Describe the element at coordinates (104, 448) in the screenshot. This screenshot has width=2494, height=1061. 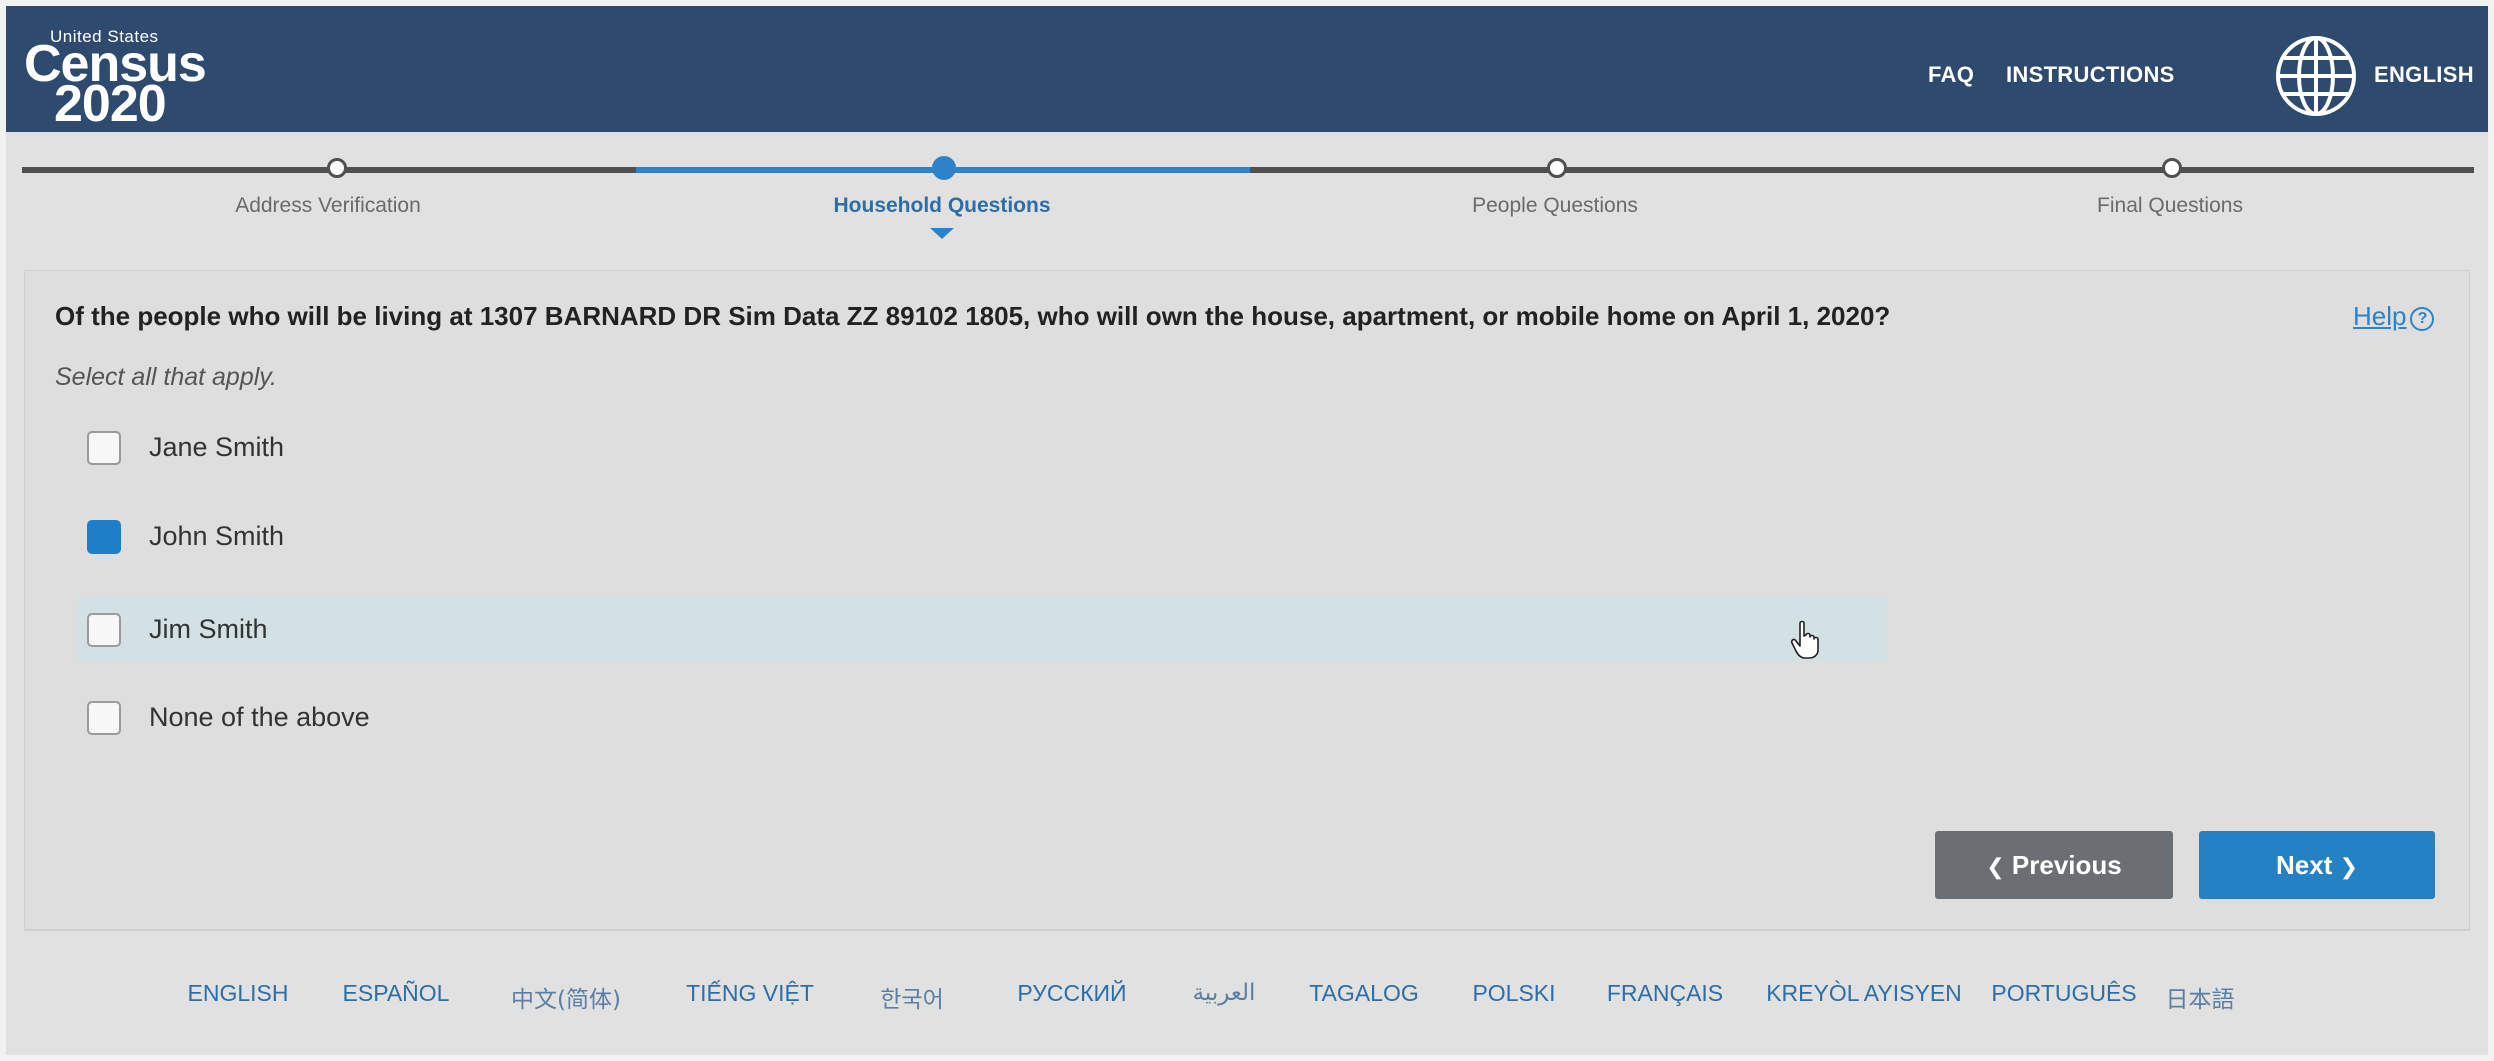
I see `checkbox-jane-smith` at that location.